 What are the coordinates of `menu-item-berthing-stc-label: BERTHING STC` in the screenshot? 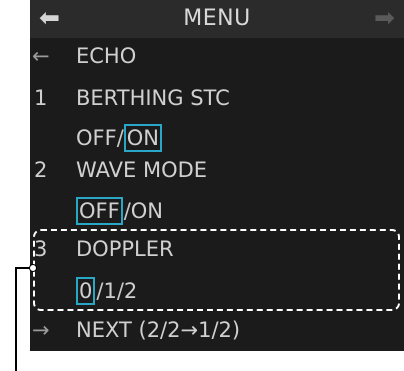 It's located at (153, 98).